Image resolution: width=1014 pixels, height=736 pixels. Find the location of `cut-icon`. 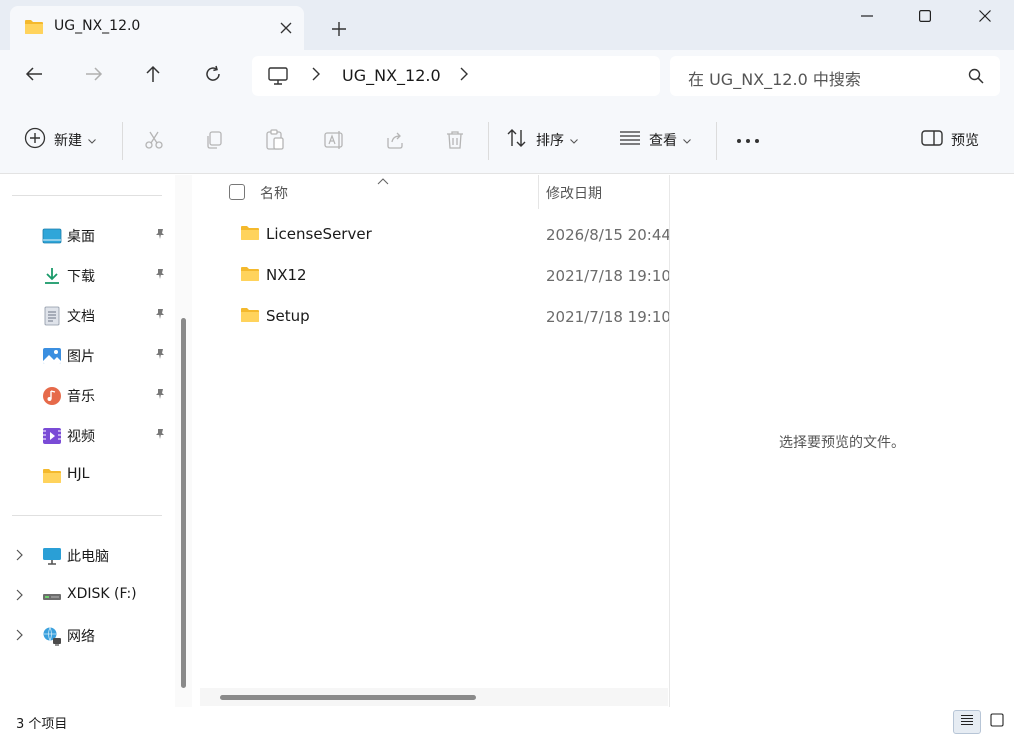

cut-icon is located at coordinates (154, 142).